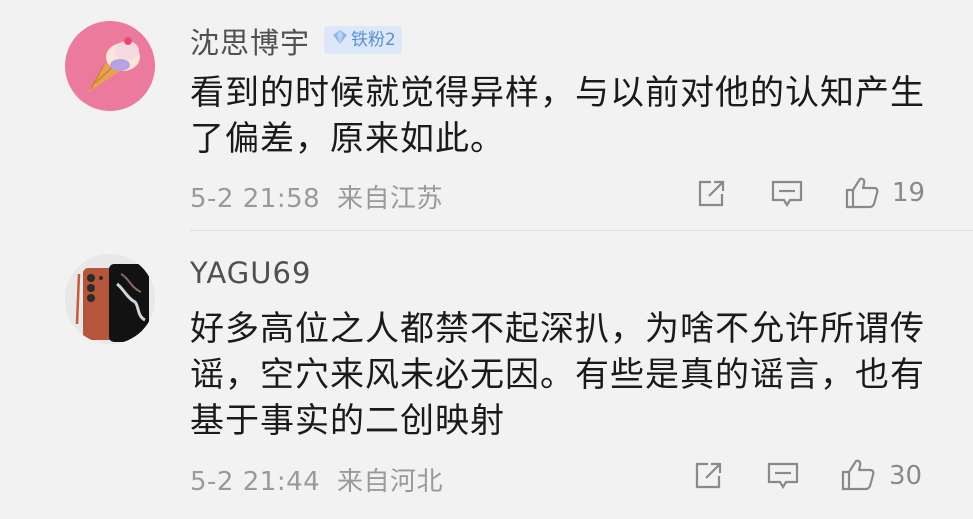  I want to click on username: YAGU69, so click(250, 273).